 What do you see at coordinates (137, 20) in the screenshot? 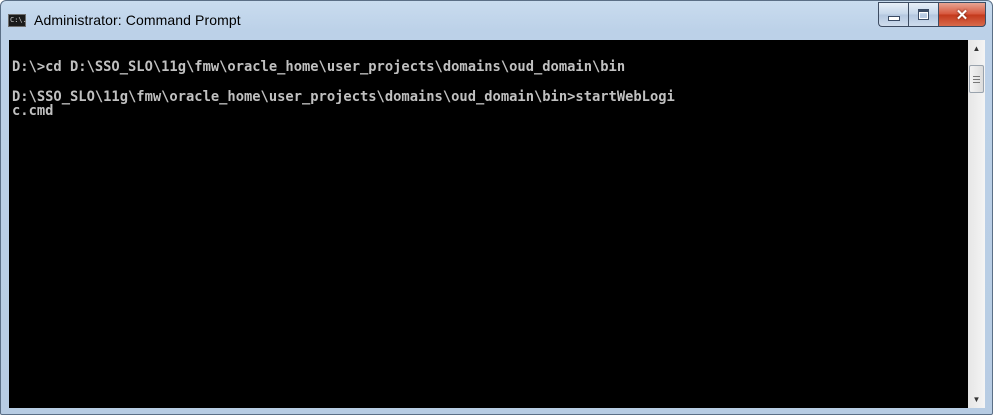
I see `window-title: Administrator: Command Prompt` at bounding box center [137, 20].